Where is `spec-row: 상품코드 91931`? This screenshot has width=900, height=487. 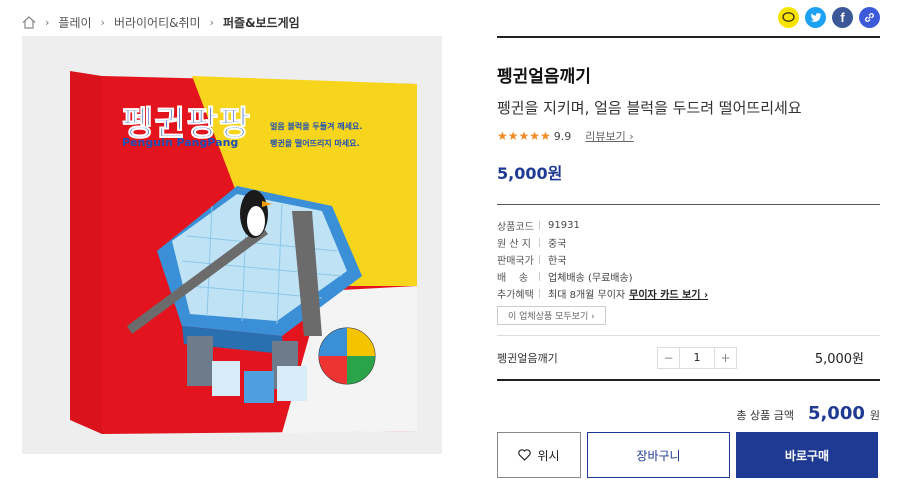
spec-row: 상품코드 91931 is located at coordinates (688, 225).